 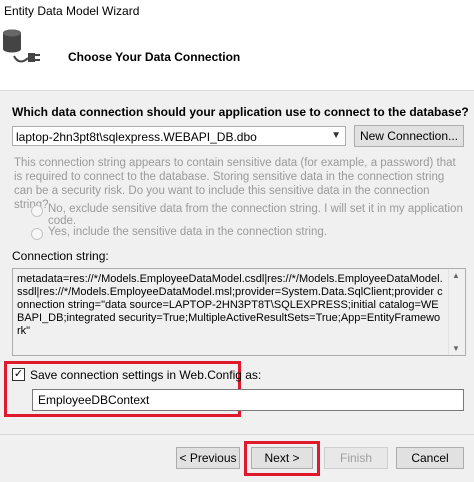 I want to click on database-plug-icon, so click(x=21, y=46).